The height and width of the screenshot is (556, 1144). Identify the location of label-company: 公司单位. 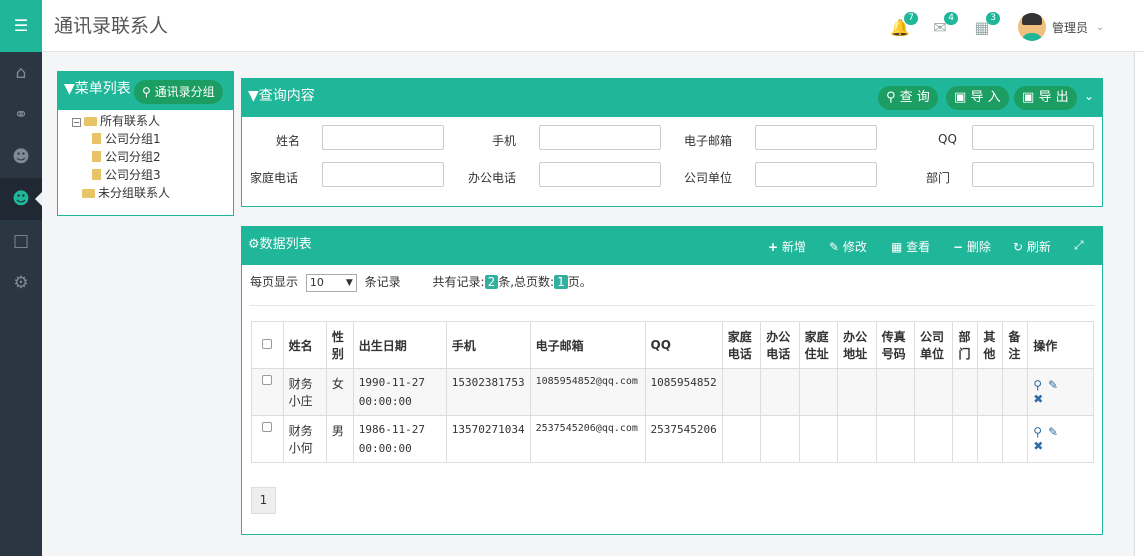
(708, 178).